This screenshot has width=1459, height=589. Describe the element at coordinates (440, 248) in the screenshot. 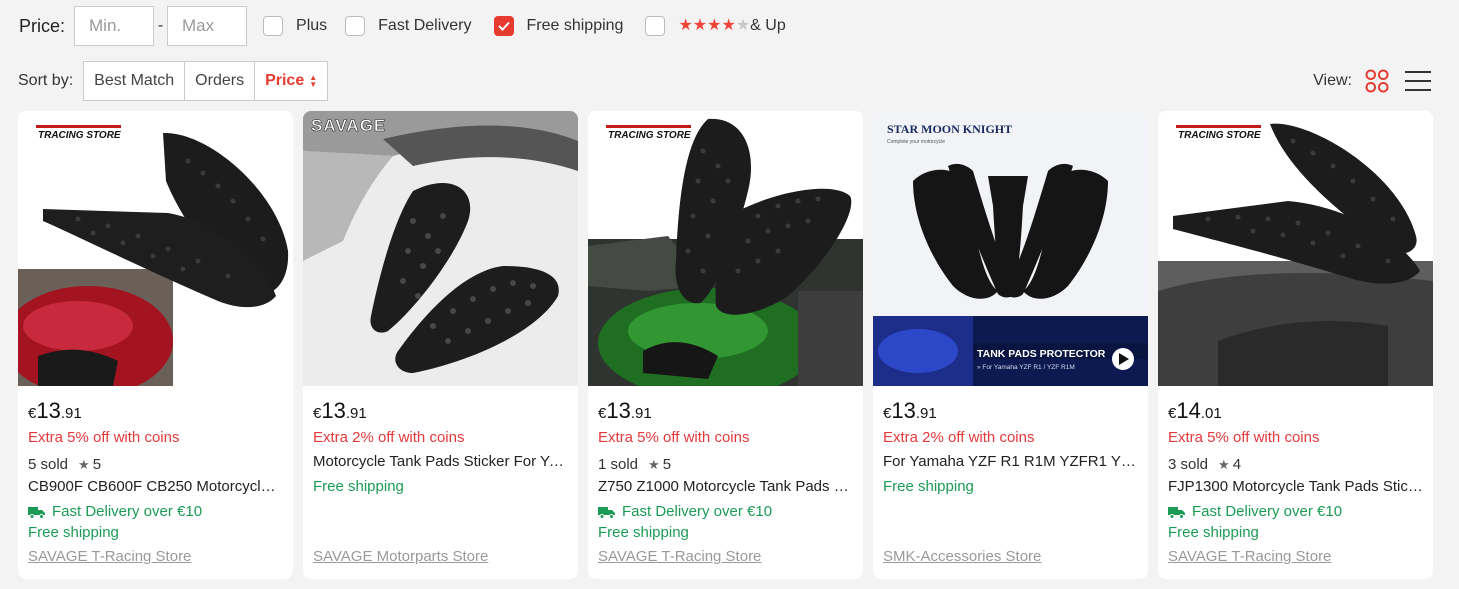

I see `product-image: SAVAGE` at that location.